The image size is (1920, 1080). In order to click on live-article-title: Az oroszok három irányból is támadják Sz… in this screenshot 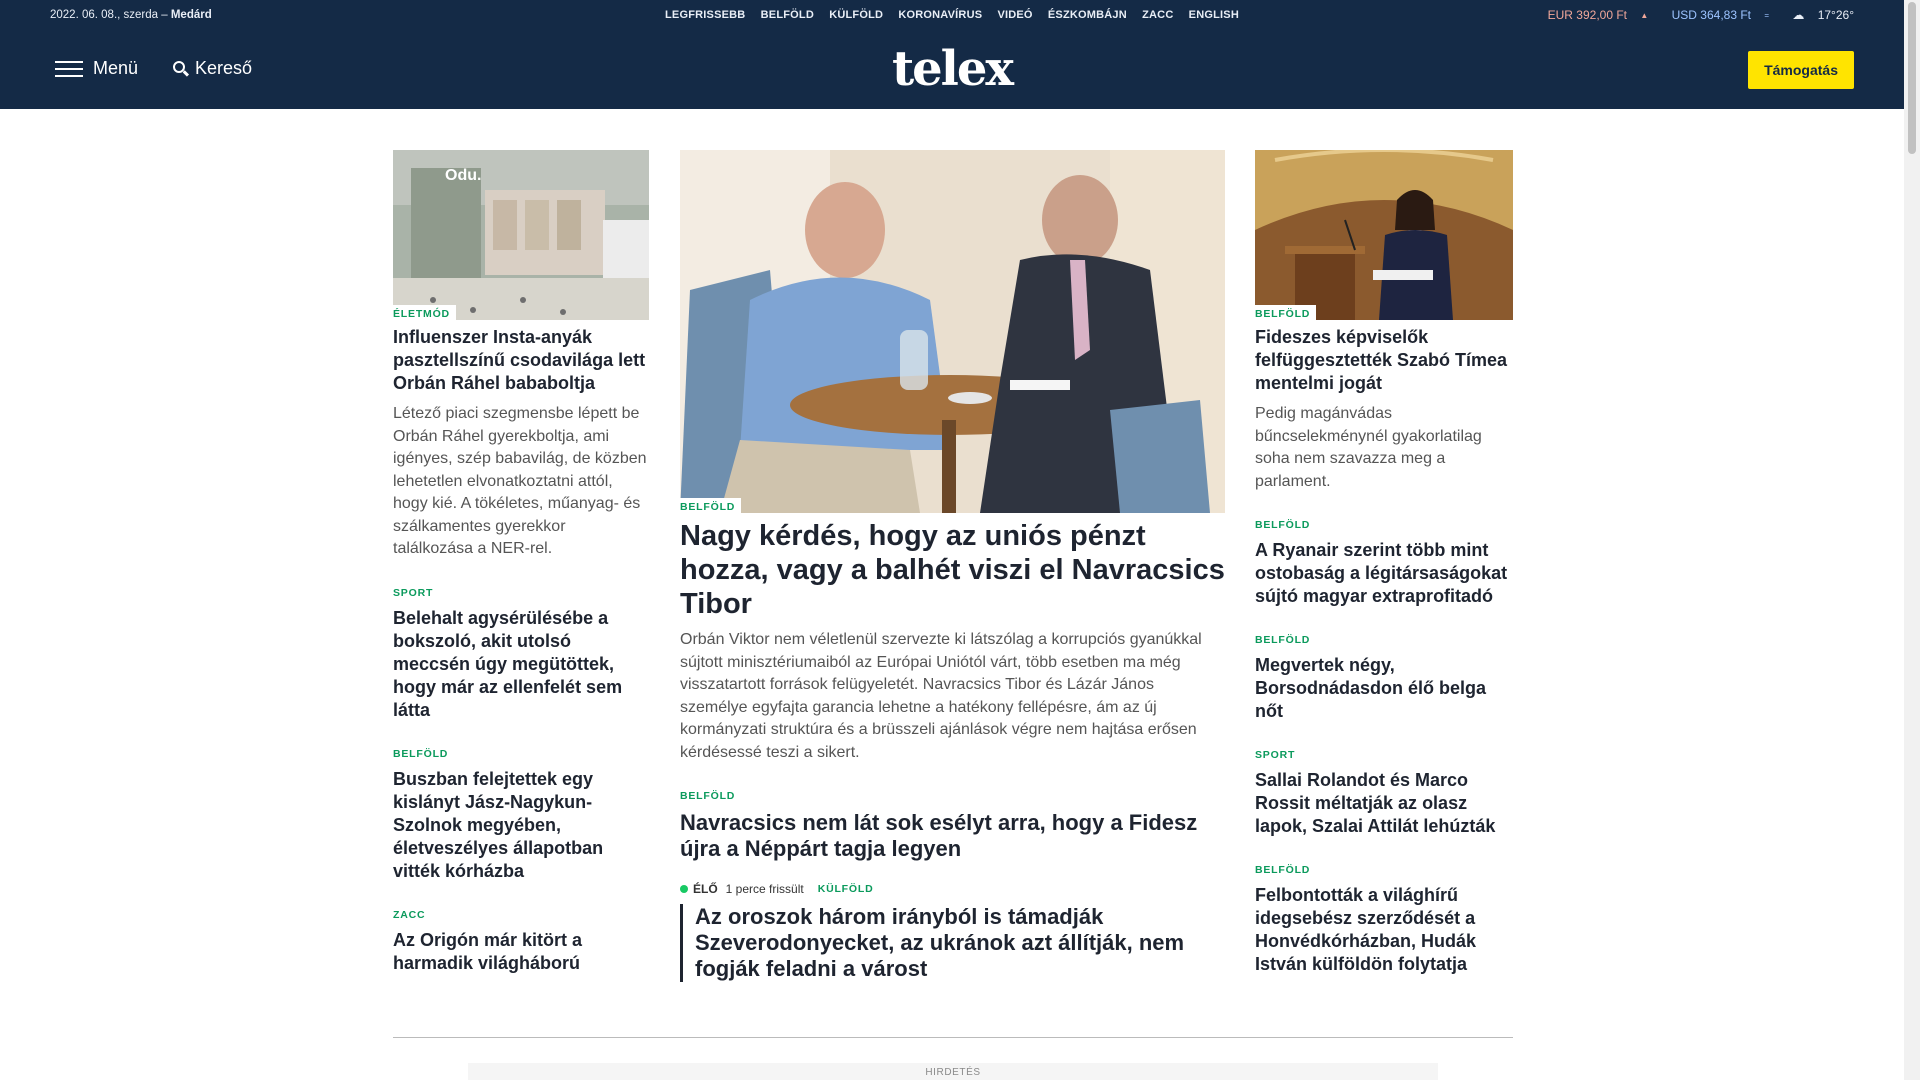, I will do `click(952, 943)`.